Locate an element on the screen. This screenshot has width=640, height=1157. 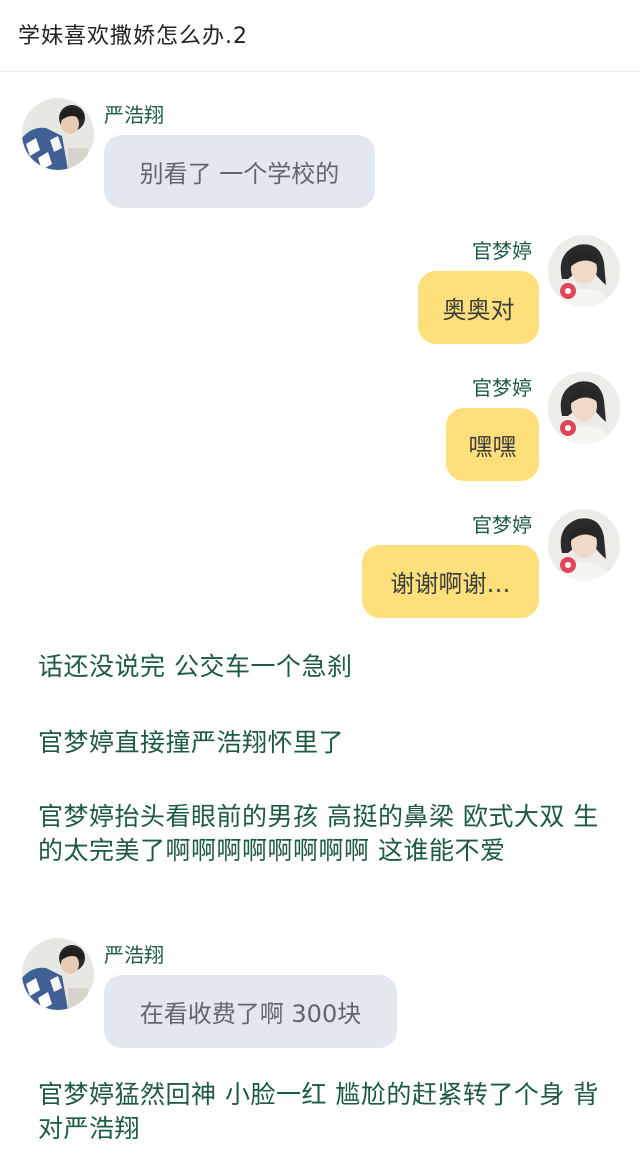
message-bubble: 嘿嘿 is located at coordinates (492, 444).